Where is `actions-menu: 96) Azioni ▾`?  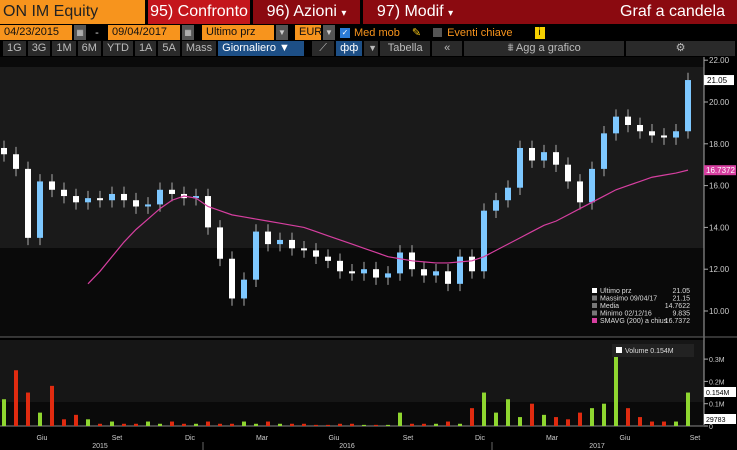 actions-menu: 96) Azioni ▾ is located at coordinates (306, 12).